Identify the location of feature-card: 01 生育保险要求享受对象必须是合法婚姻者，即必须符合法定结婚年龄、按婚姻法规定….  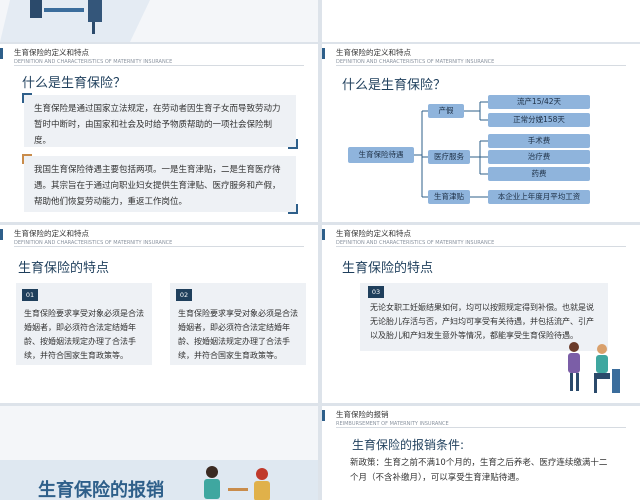
(84, 324).